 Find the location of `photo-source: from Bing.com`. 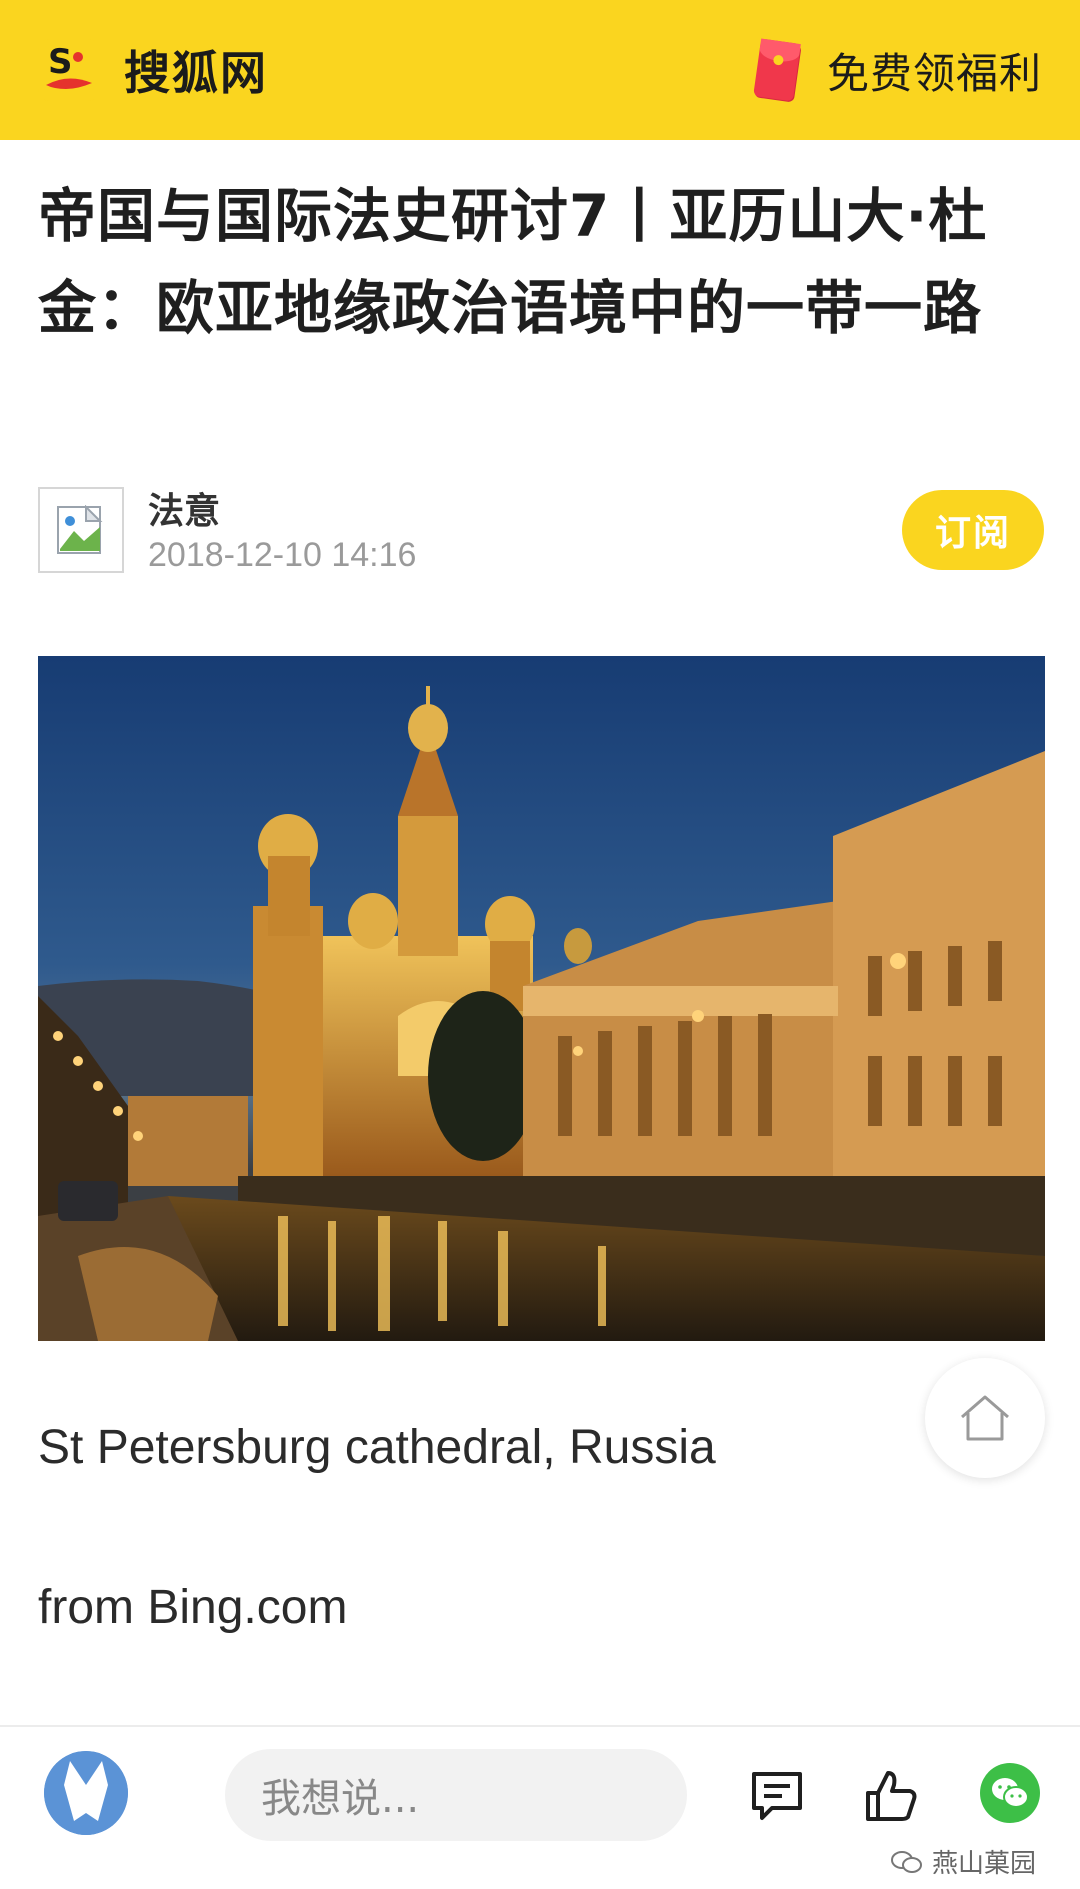

photo-source: from Bing.com is located at coordinates (193, 1607).